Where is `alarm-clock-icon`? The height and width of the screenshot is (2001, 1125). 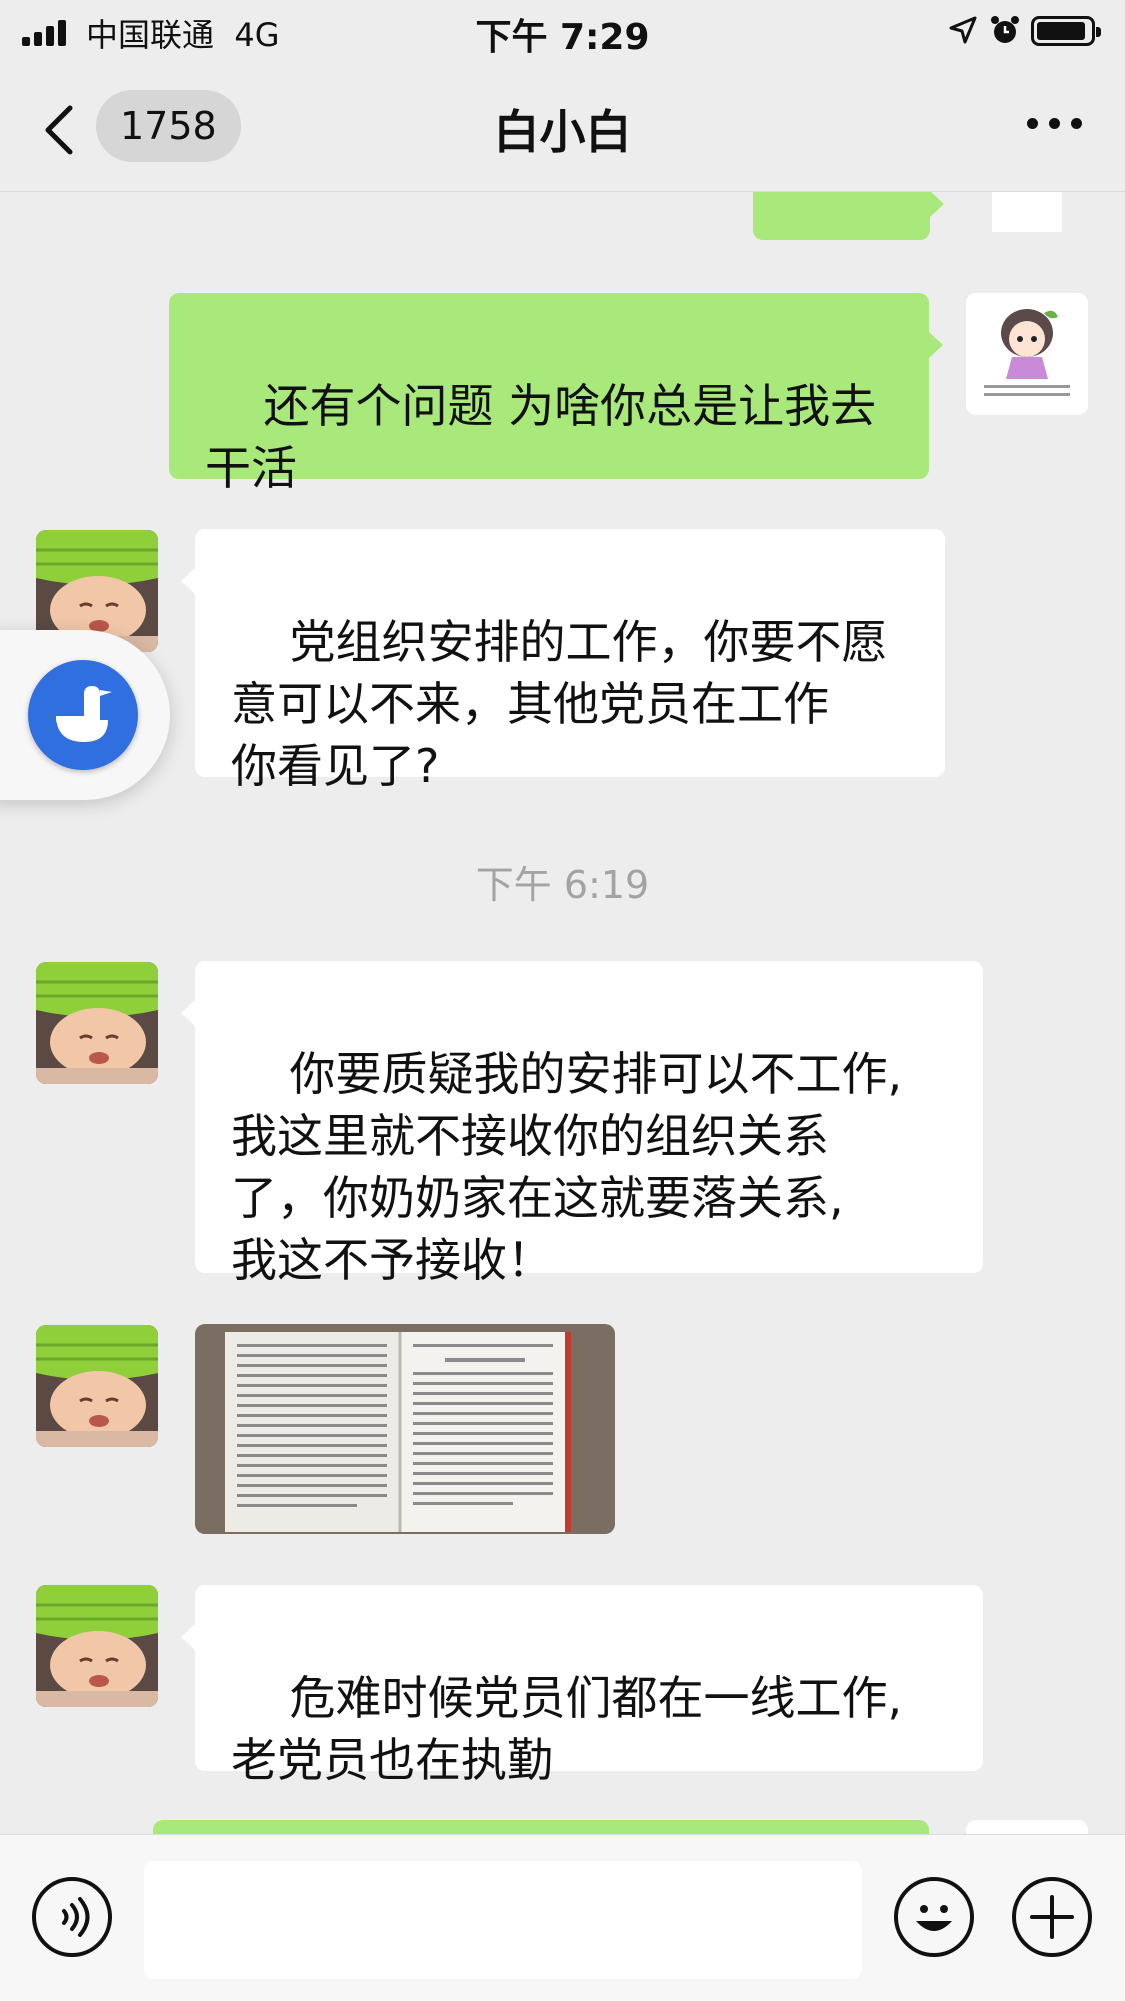 alarm-clock-icon is located at coordinates (1005, 29).